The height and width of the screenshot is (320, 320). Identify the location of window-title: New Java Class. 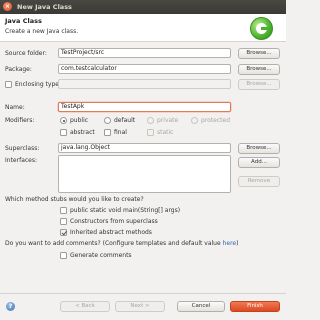
(44, 7).